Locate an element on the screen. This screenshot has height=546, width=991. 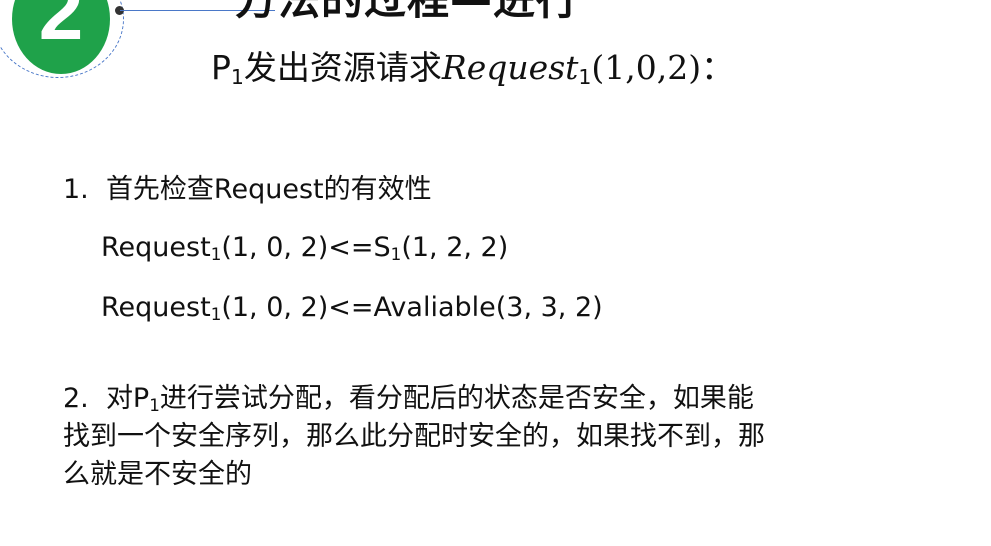
check-line-2: Request1(1, 0, 2)<=Avaliable(3, 3, 2) is located at coordinates (352, 308).